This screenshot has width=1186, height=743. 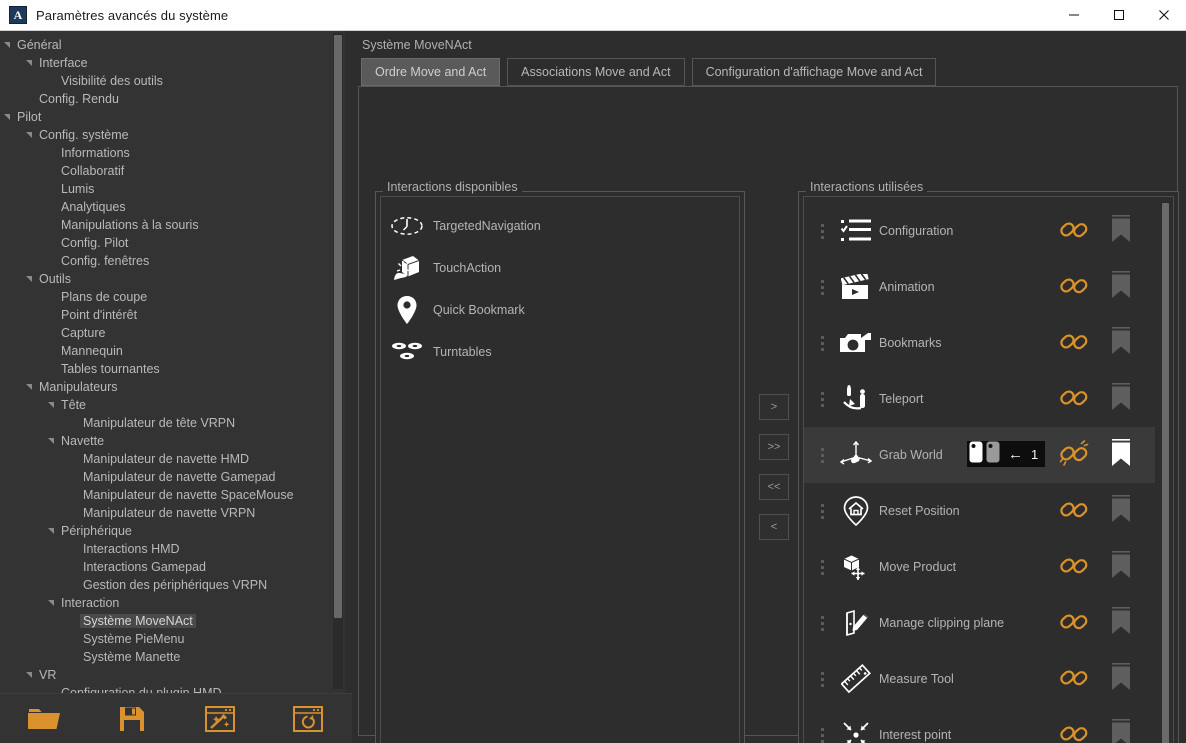 I want to click on minimize-button, so click(x=1073, y=15).